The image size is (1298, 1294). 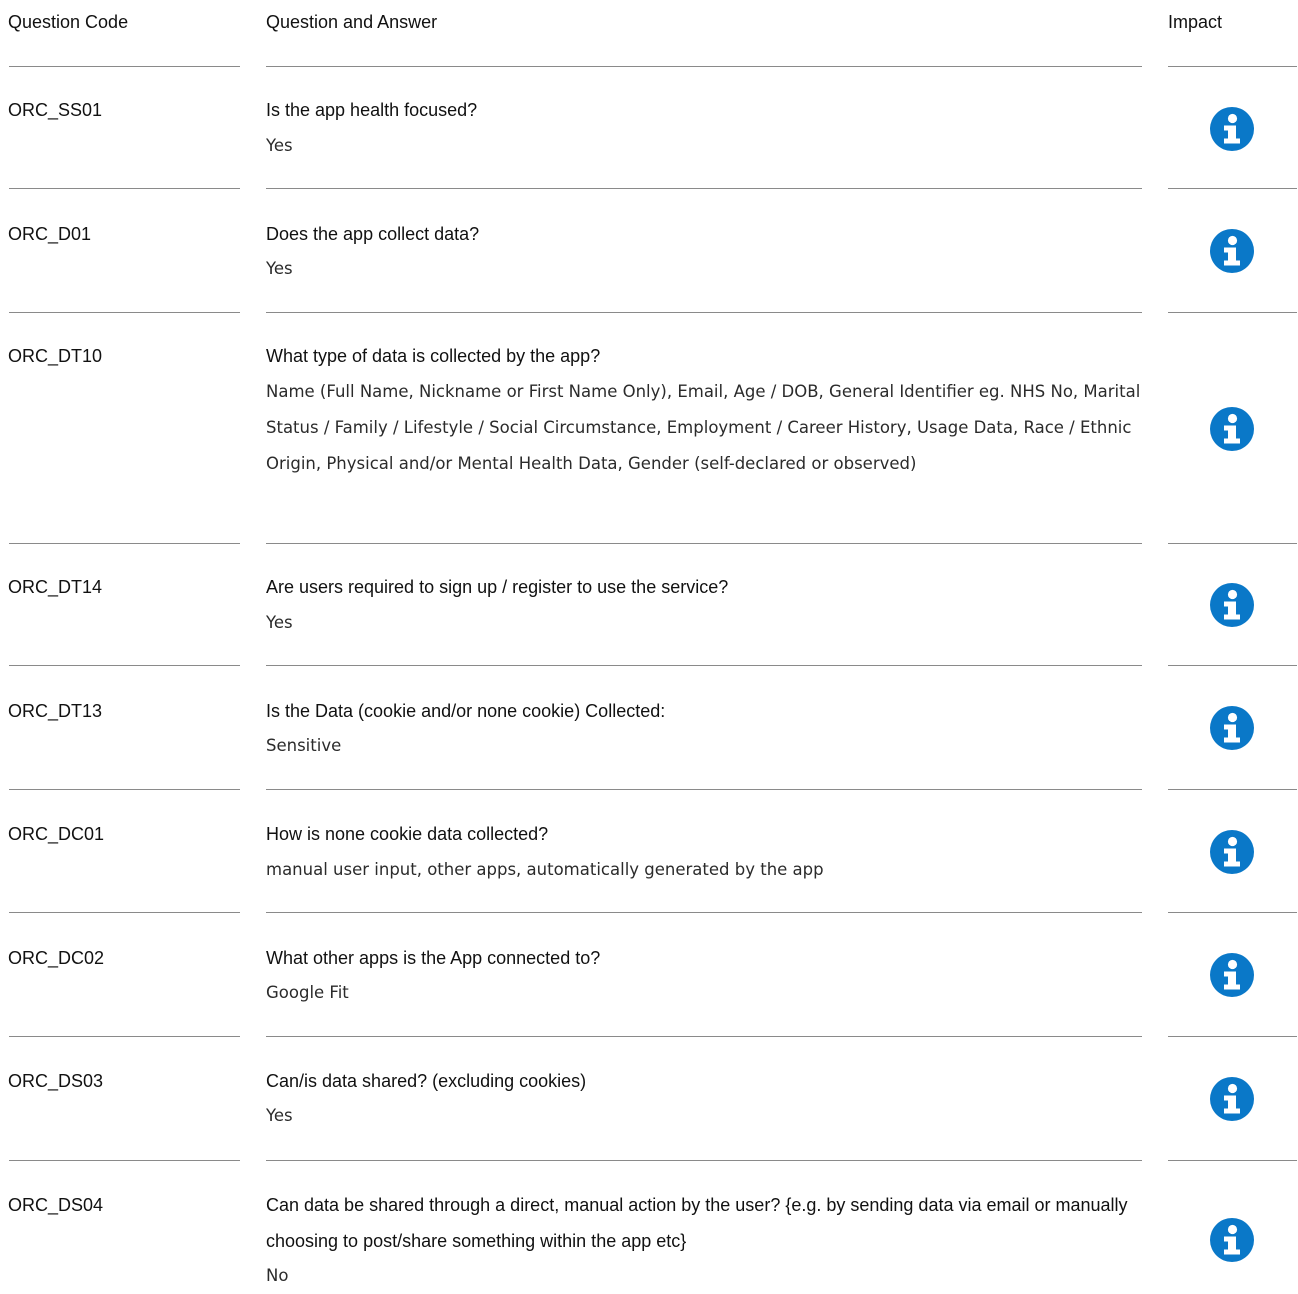 I want to click on question-code: ORC_SS01, so click(x=55, y=110).